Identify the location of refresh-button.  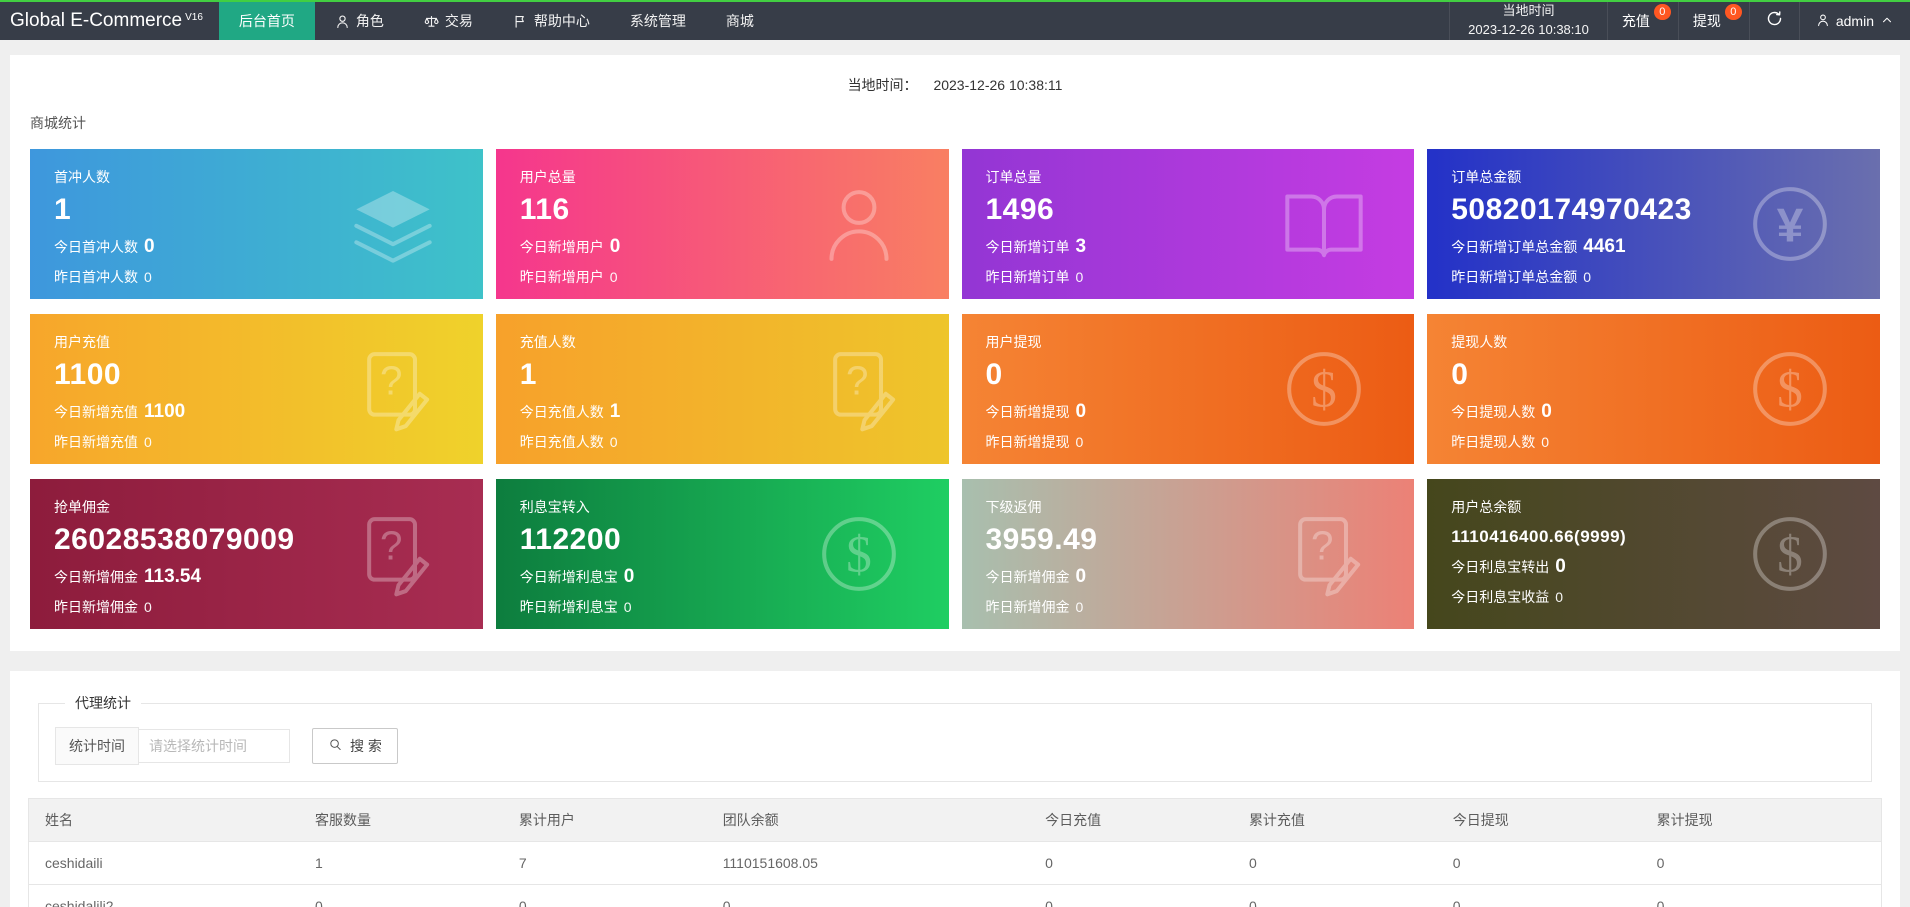
(1773, 21).